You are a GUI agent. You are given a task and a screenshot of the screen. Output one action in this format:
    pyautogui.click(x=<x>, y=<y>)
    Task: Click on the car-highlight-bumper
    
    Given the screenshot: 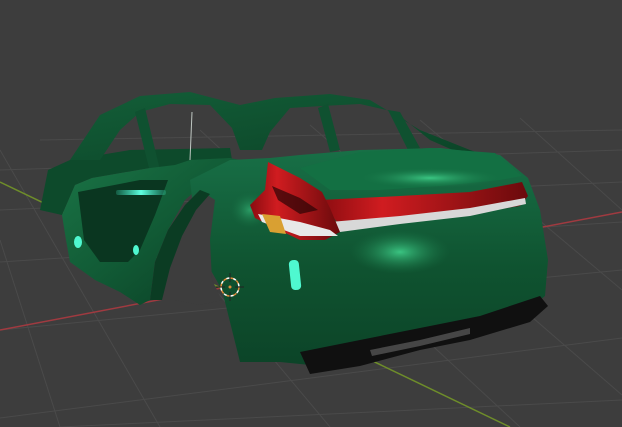 What is the action you would take?
    pyautogui.click(x=400, y=252)
    